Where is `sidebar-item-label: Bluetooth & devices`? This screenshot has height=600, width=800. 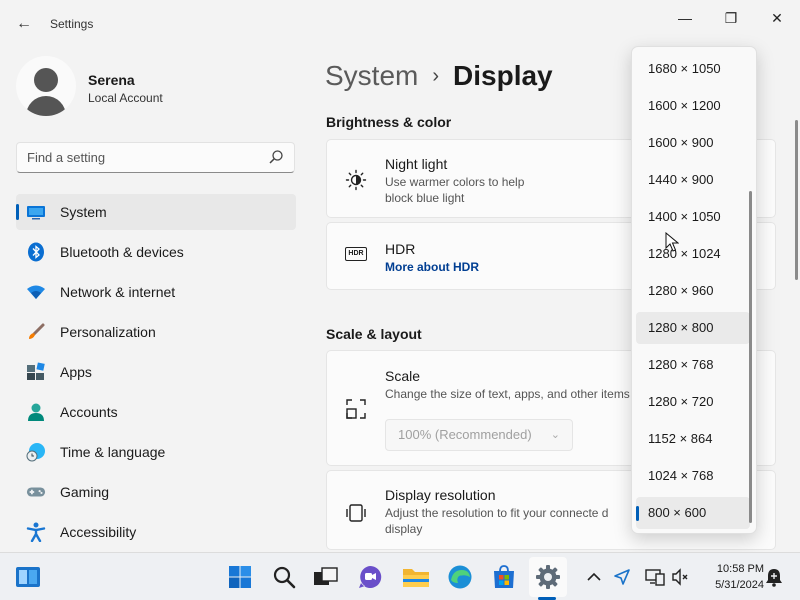
sidebar-item-label: Bluetooth & devices is located at coordinates (122, 252).